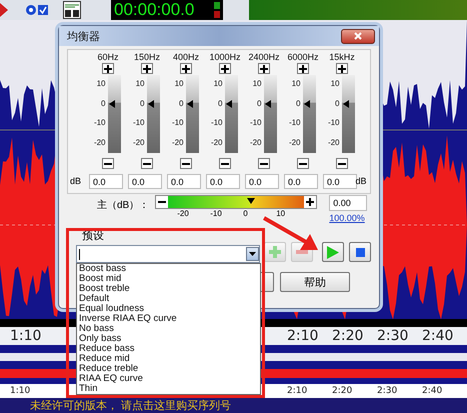  I want to click on play-button, so click(333, 252).